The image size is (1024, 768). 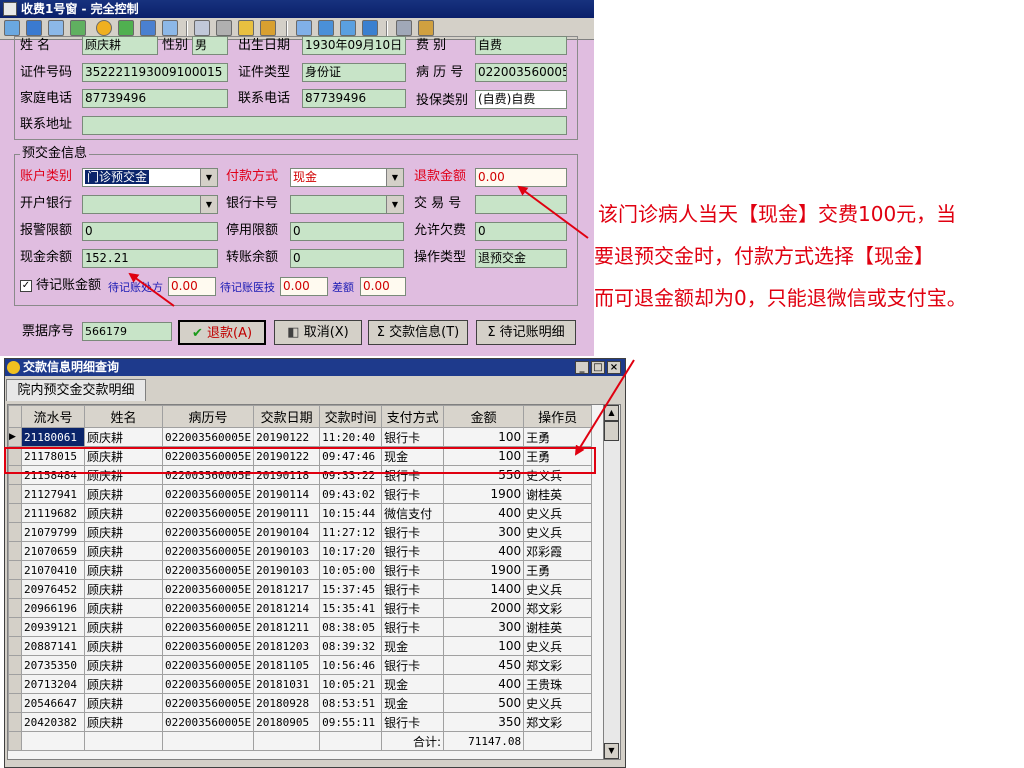 I want to click on arrow-to-cash-row, so click(x=604, y=407).